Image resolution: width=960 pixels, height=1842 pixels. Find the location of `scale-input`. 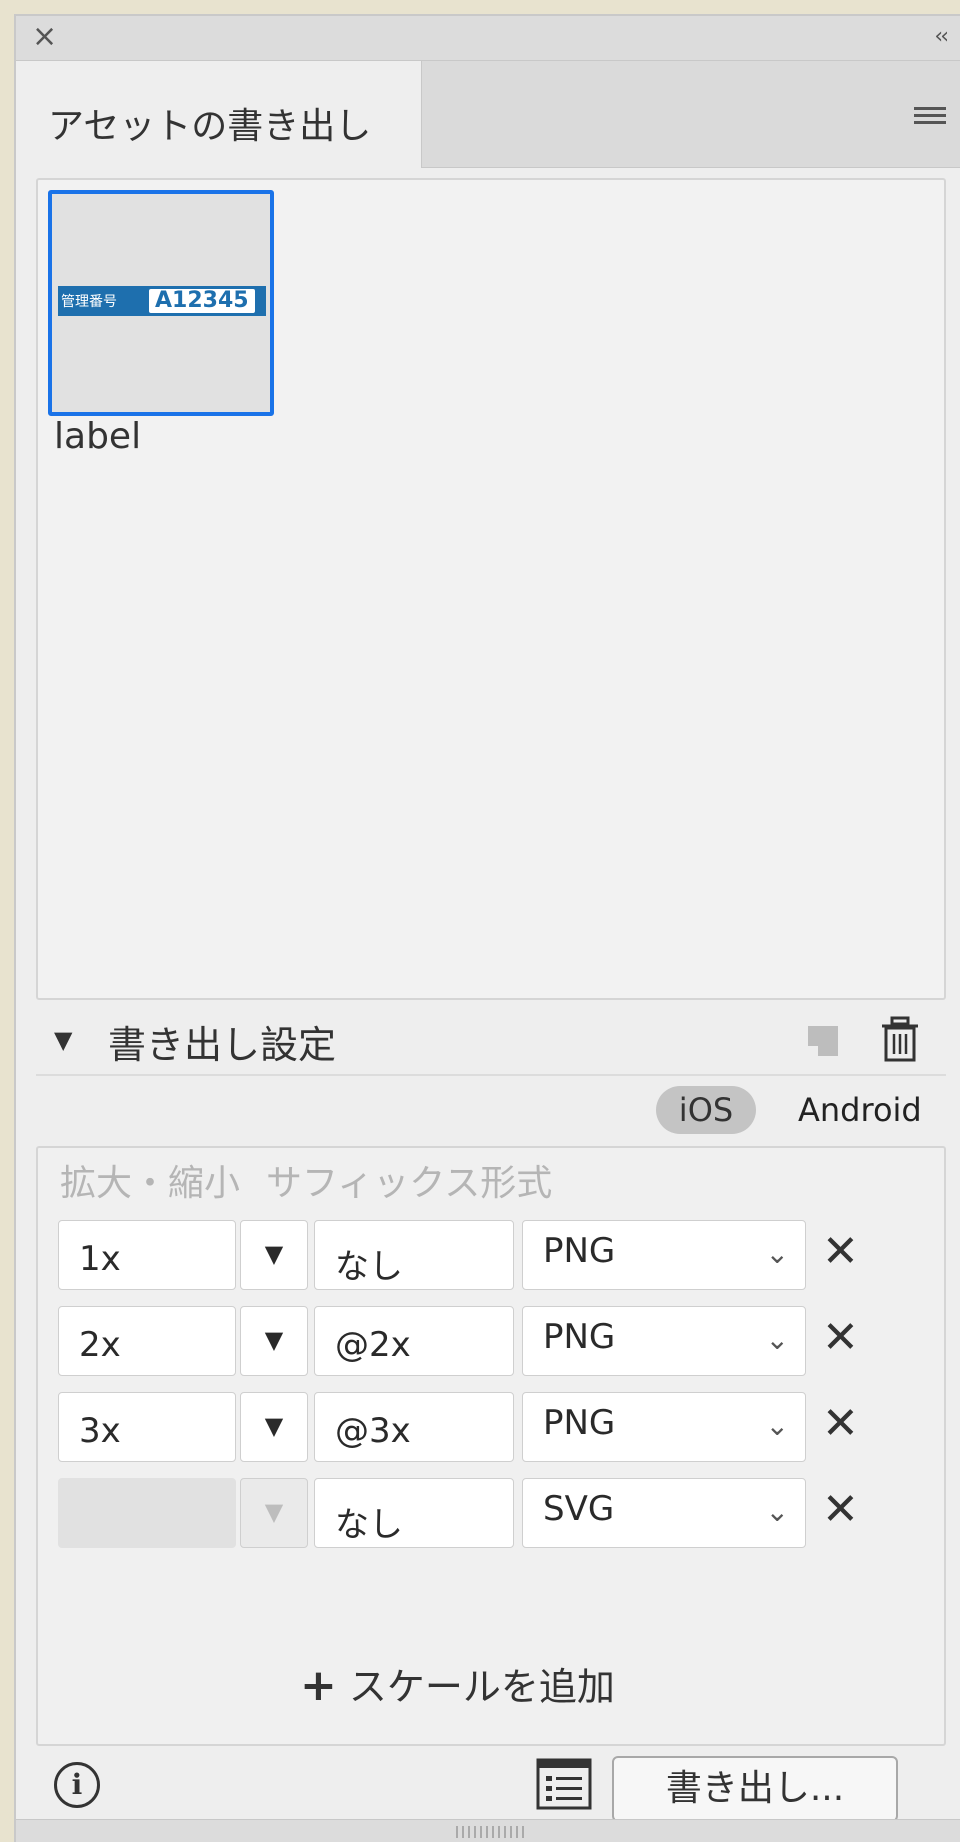

scale-input is located at coordinates (147, 1513).